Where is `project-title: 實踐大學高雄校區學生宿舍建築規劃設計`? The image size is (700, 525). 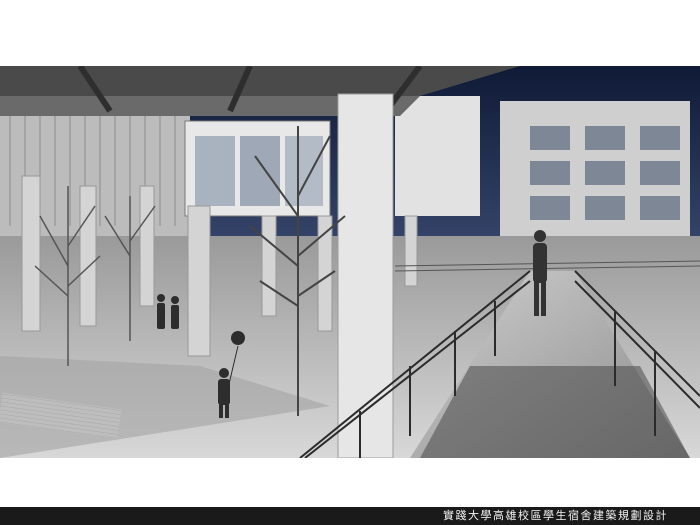 project-title: 實踐大學高雄校區學生宿舍建築規劃設計 is located at coordinates (555, 515).